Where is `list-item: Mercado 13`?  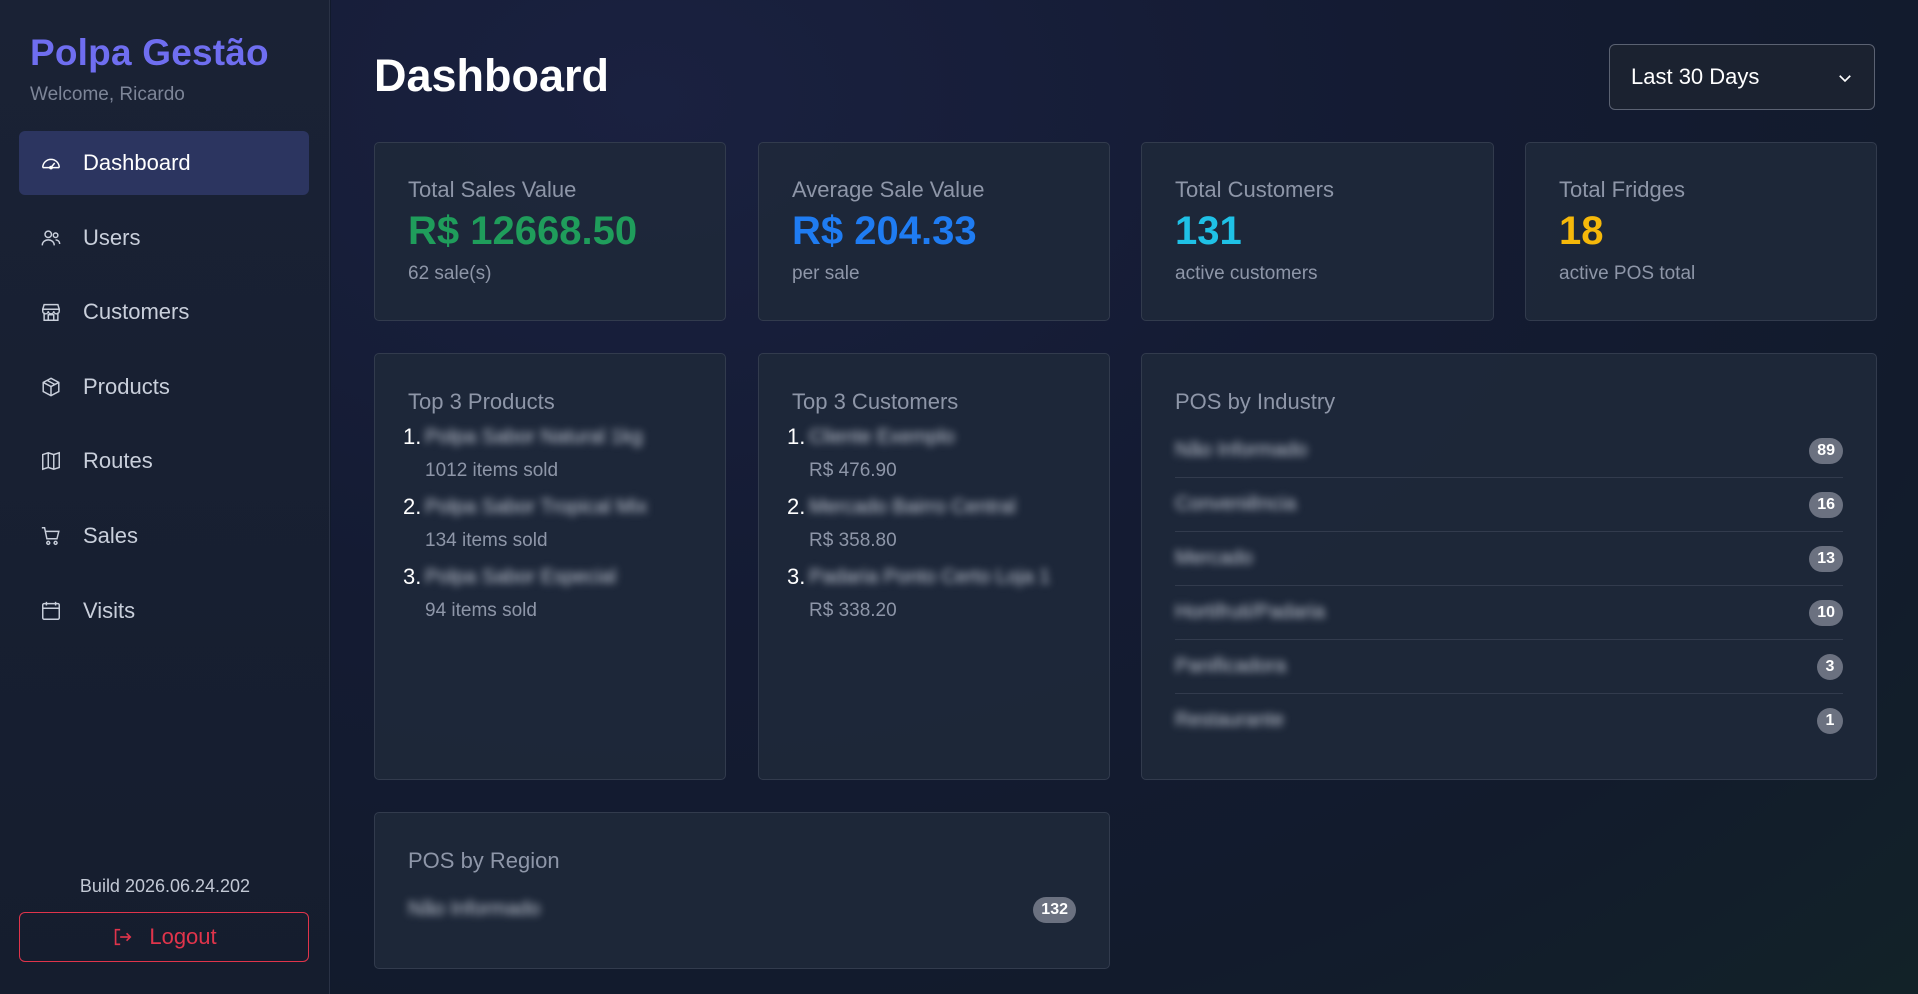
list-item: Mercado 13 is located at coordinates (1509, 559).